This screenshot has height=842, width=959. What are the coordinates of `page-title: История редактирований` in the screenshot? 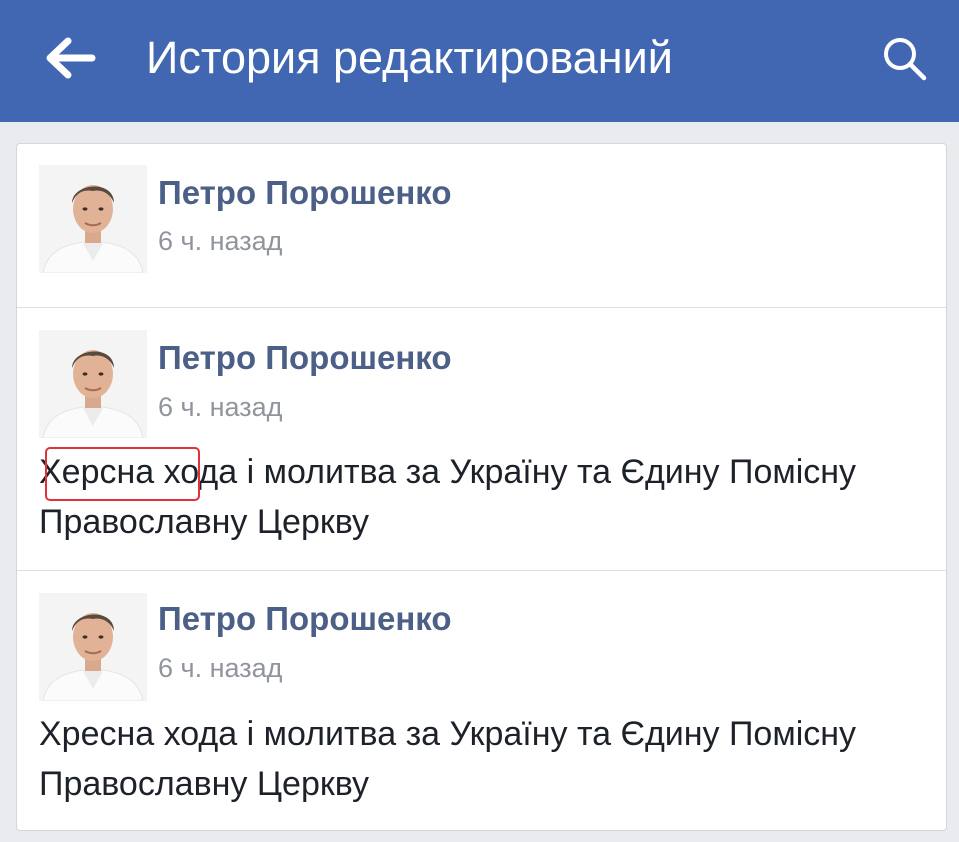 It's located at (409, 57).